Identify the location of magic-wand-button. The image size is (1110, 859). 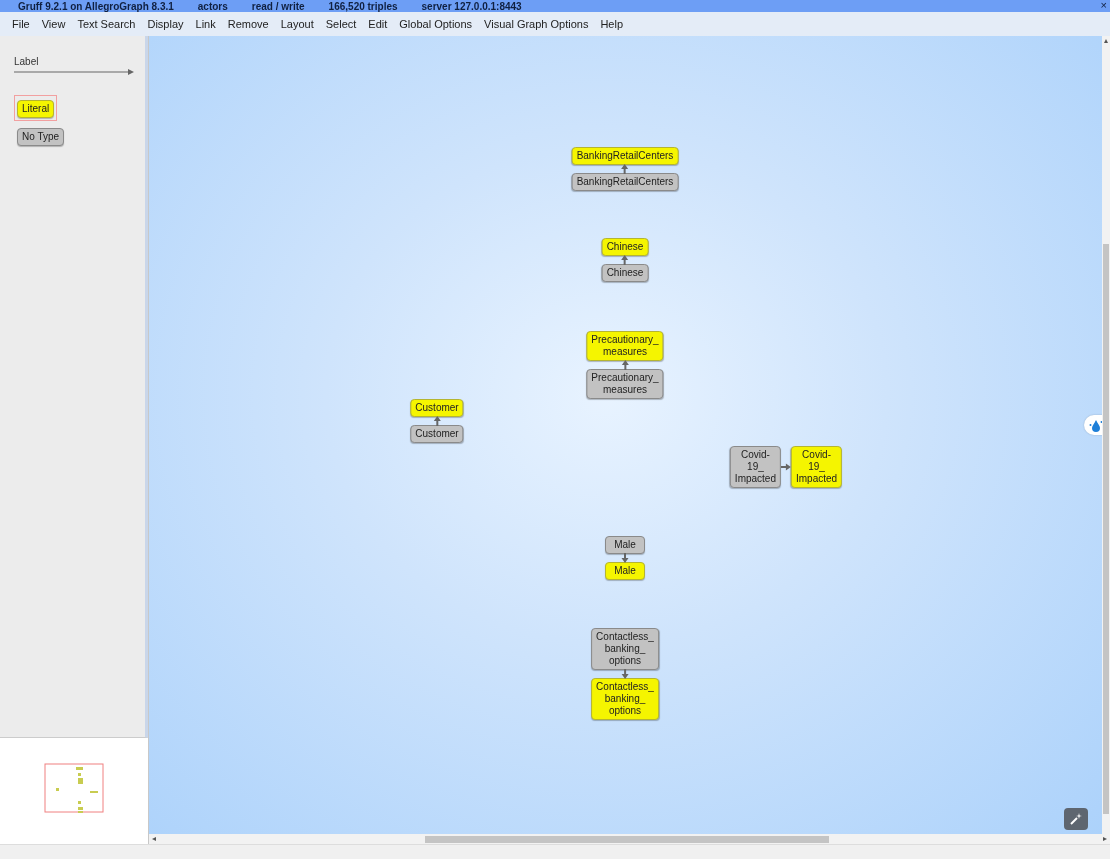
(1076, 819).